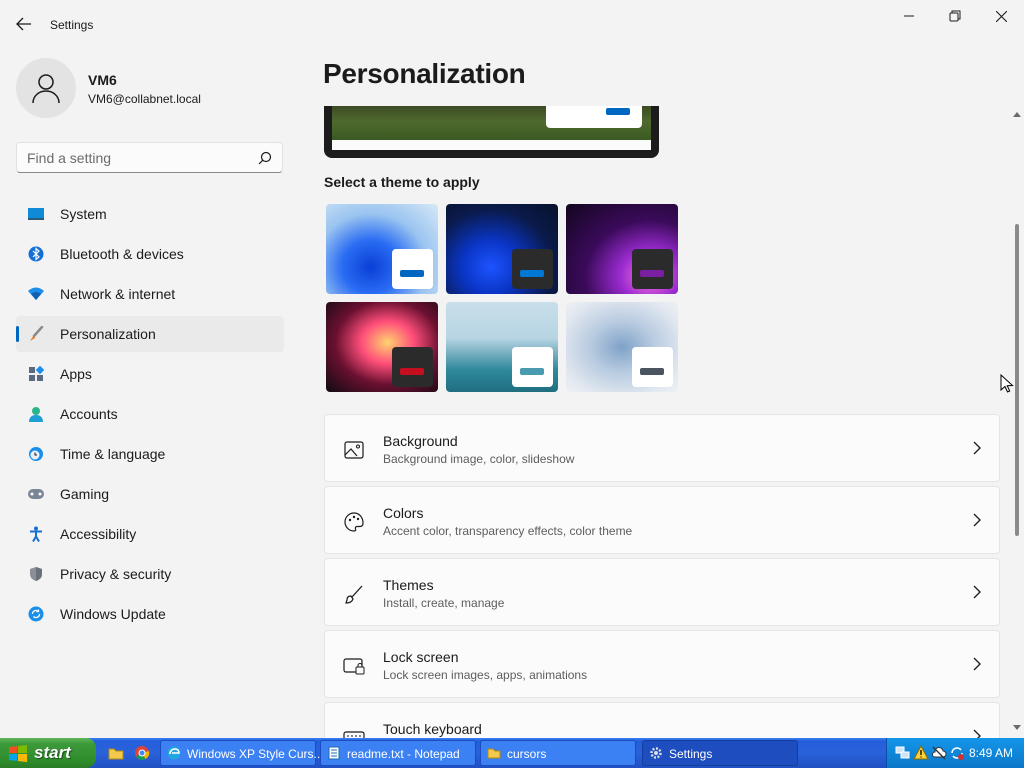  I want to click on sidebar-item-label: Privacy & security, so click(116, 574).